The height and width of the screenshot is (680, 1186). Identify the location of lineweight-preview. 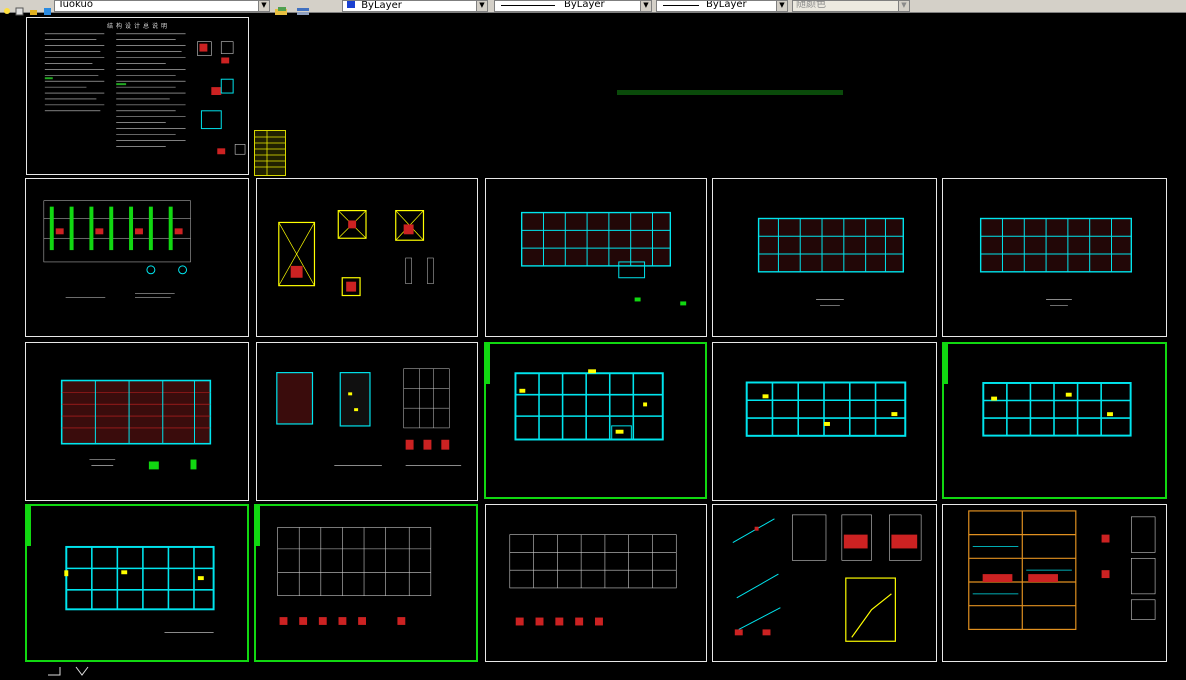
(681, 5).